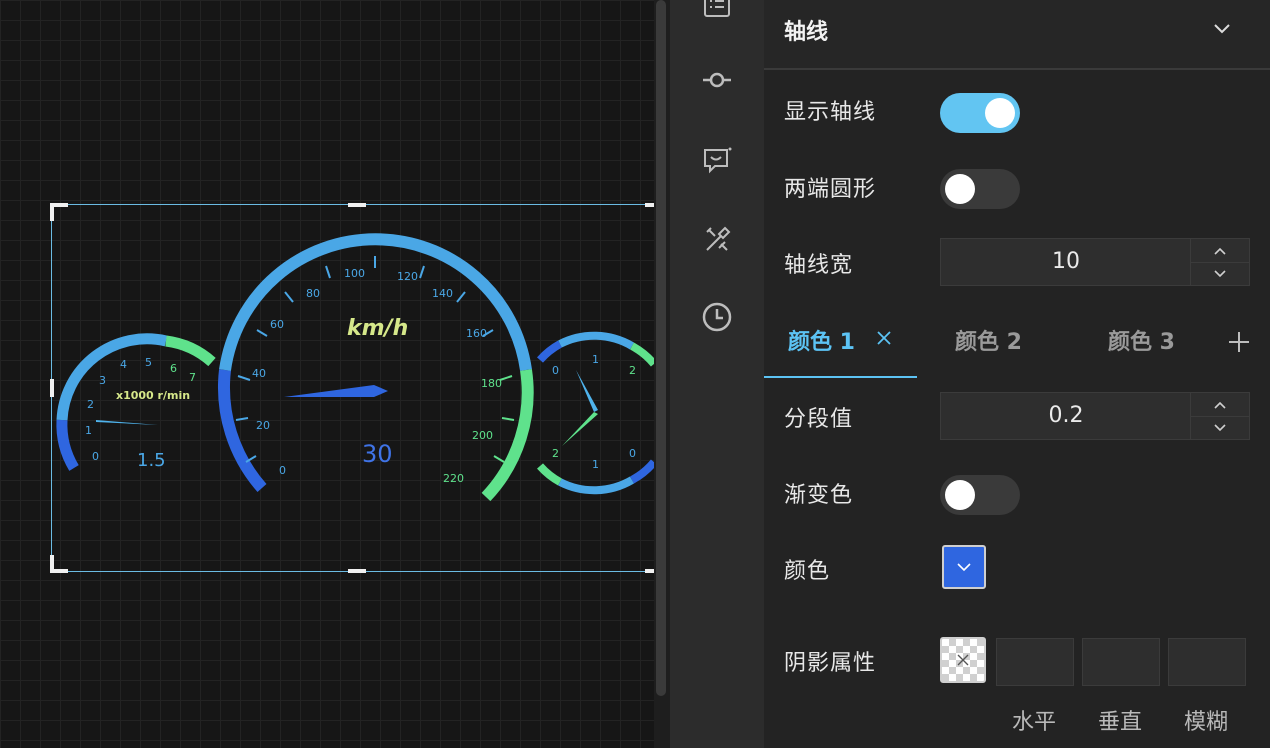  Describe the element at coordinates (717, 80) in the screenshot. I see `commit-icon` at that location.